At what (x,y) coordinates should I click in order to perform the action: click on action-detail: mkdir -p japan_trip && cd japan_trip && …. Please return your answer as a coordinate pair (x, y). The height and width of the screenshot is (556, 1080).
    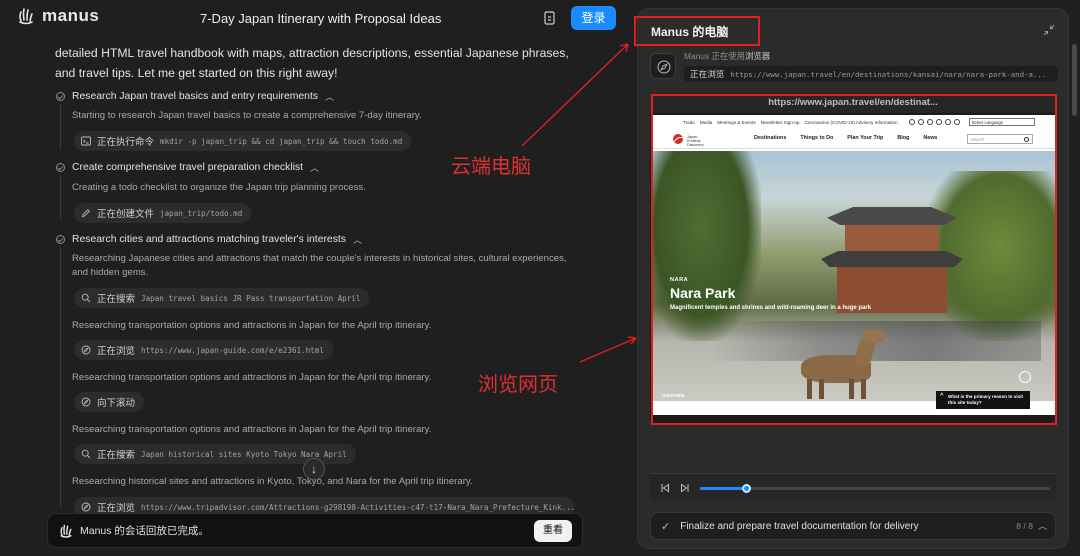
    Looking at the image, I should click on (281, 141).